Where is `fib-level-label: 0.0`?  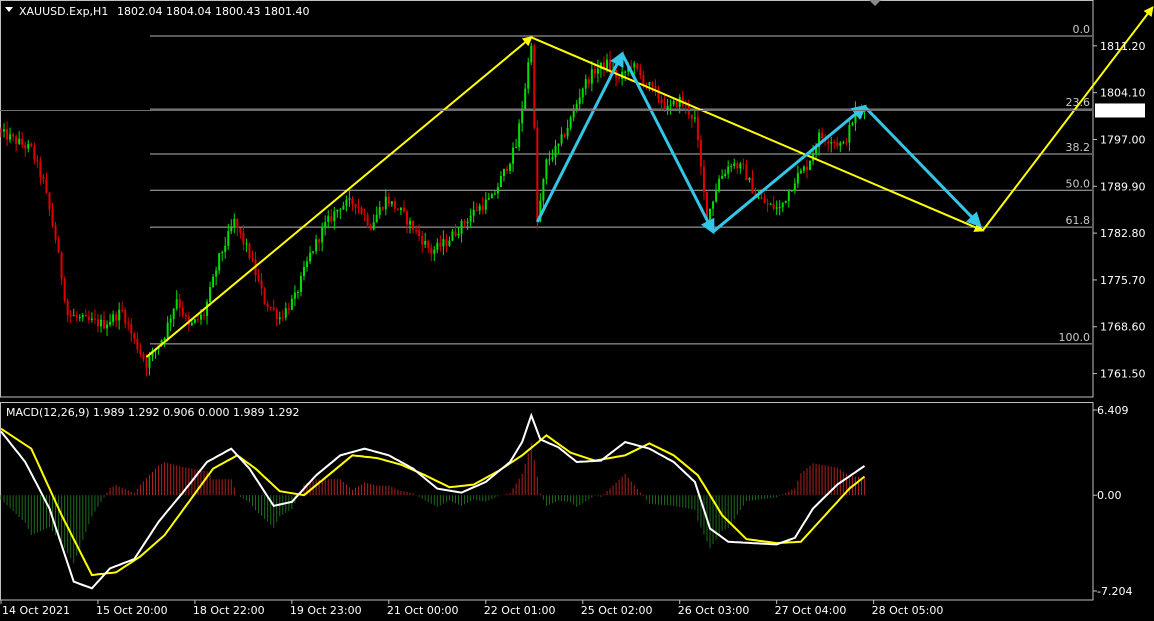
fib-level-label: 0.0 is located at coordinates (1082, 29).